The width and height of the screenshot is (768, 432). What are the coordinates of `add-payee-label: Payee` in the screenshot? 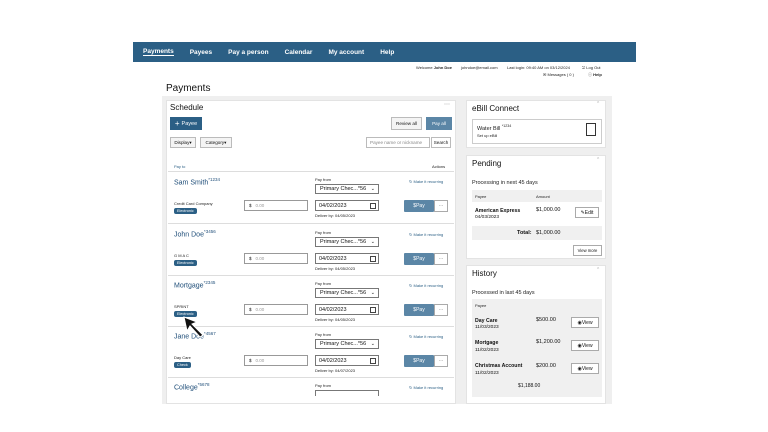 It's located at (189, 123).